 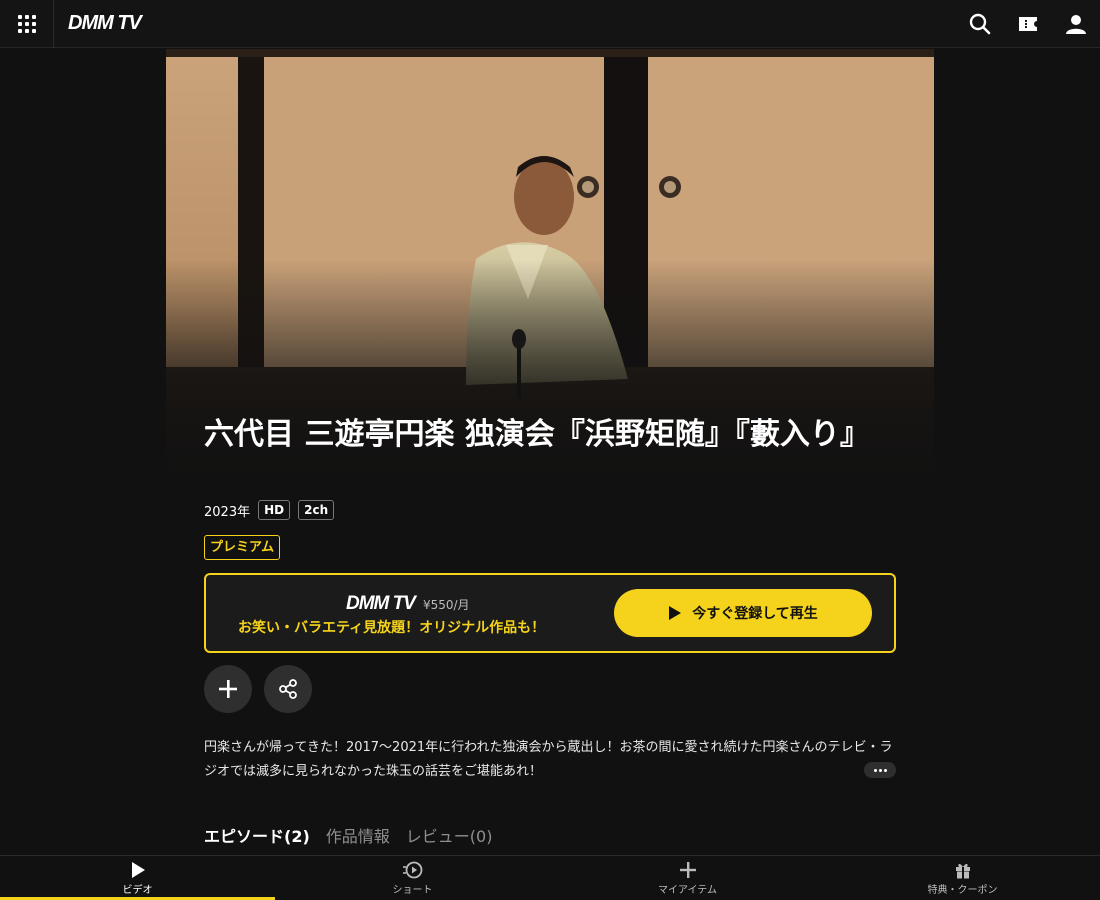 What do you see at coordinates (449, 835) in the screenshot?
I see `tab-reviews: レビュー(0)` at bounding box center [449, 835].